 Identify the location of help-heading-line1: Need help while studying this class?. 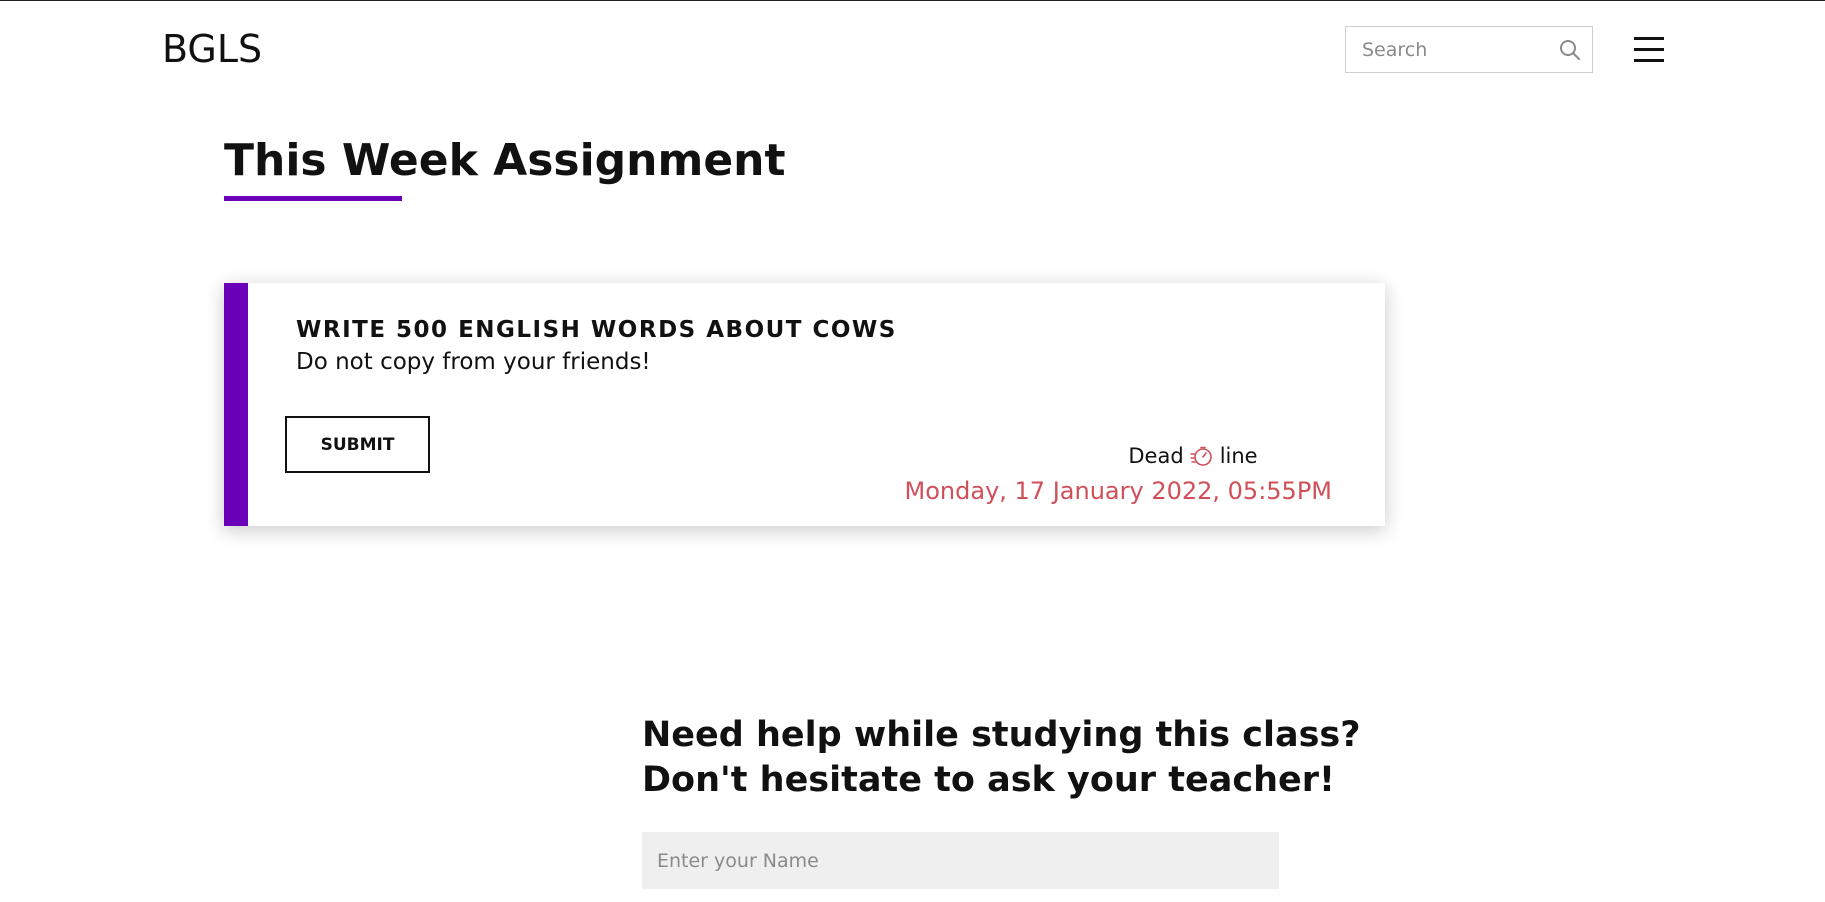
(1001, 735).